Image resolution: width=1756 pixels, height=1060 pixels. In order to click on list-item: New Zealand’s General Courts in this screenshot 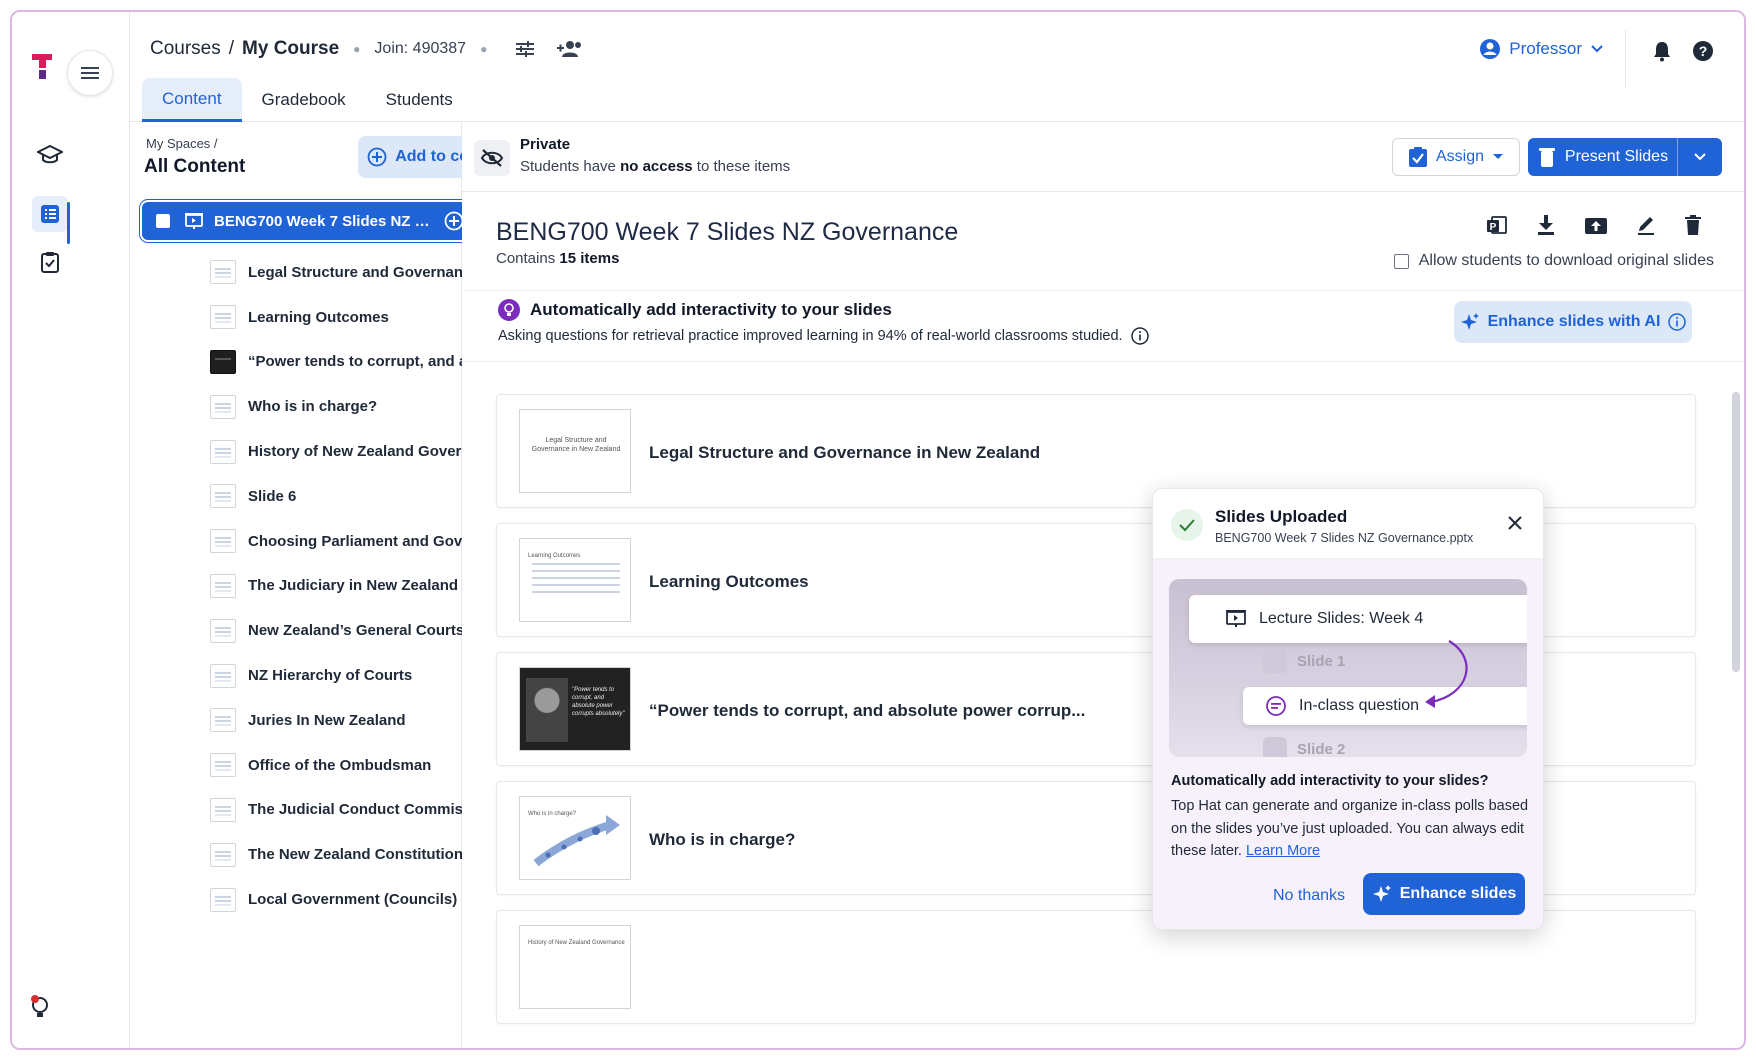, I will do `click(355, 630)`.